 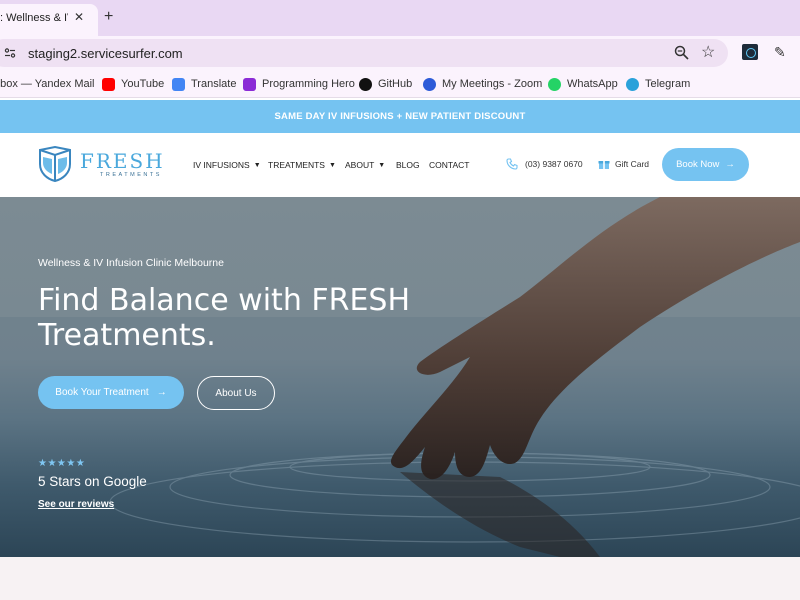 What do you see at coordinates (308, 84) in the screenshot?
I see `bookmark-label: Programming Hero` at bounding box center [308, 84].